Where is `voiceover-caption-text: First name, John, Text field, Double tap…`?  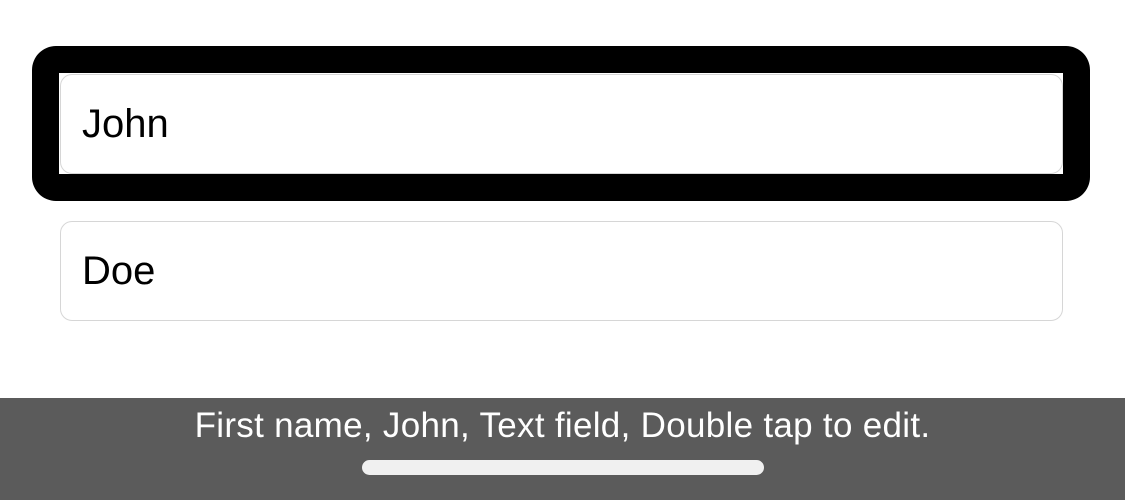
voiceover-caption-text: First name, John, Text field, Double tap… is located at coordinates (562, 425).